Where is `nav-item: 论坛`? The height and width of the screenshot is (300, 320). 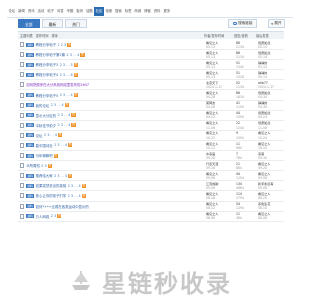
nav-item: 论坛 is located at coordinates (12, 11).